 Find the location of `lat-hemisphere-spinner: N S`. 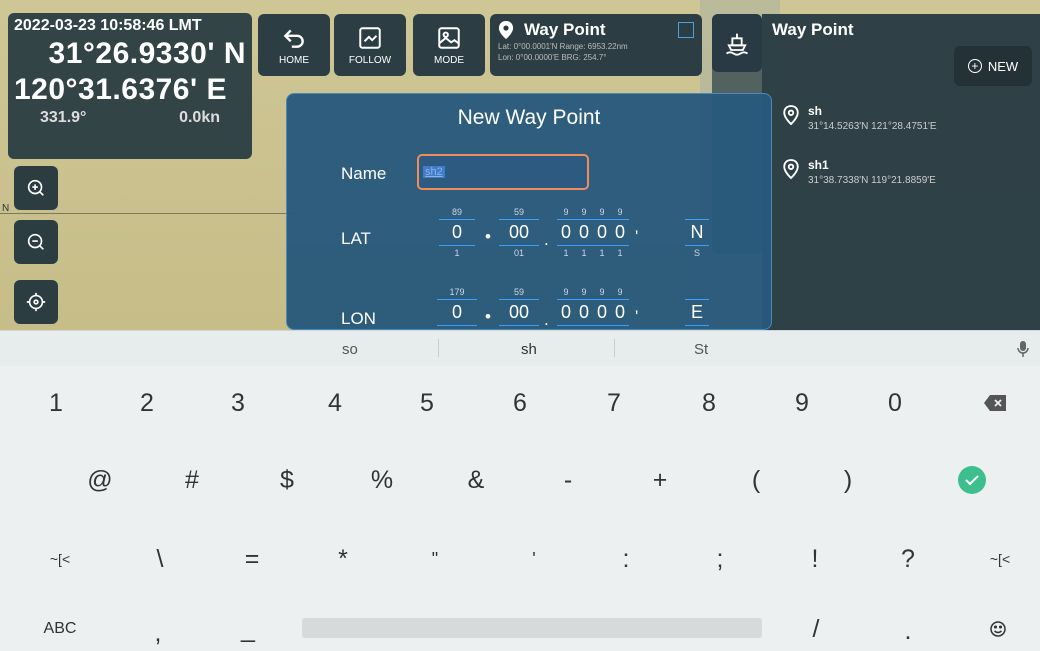

lat-hemisphere-spinner: N S is located at coordinates (697, 232).